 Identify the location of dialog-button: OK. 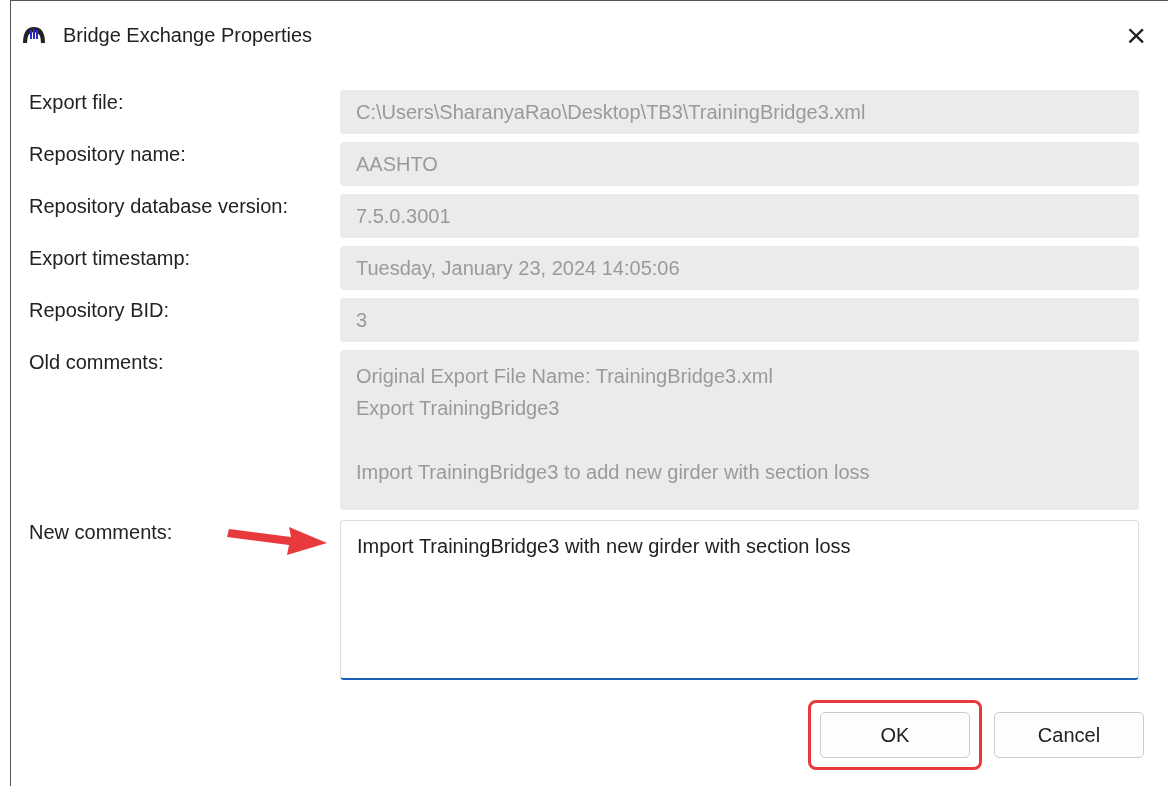
(895, 735).